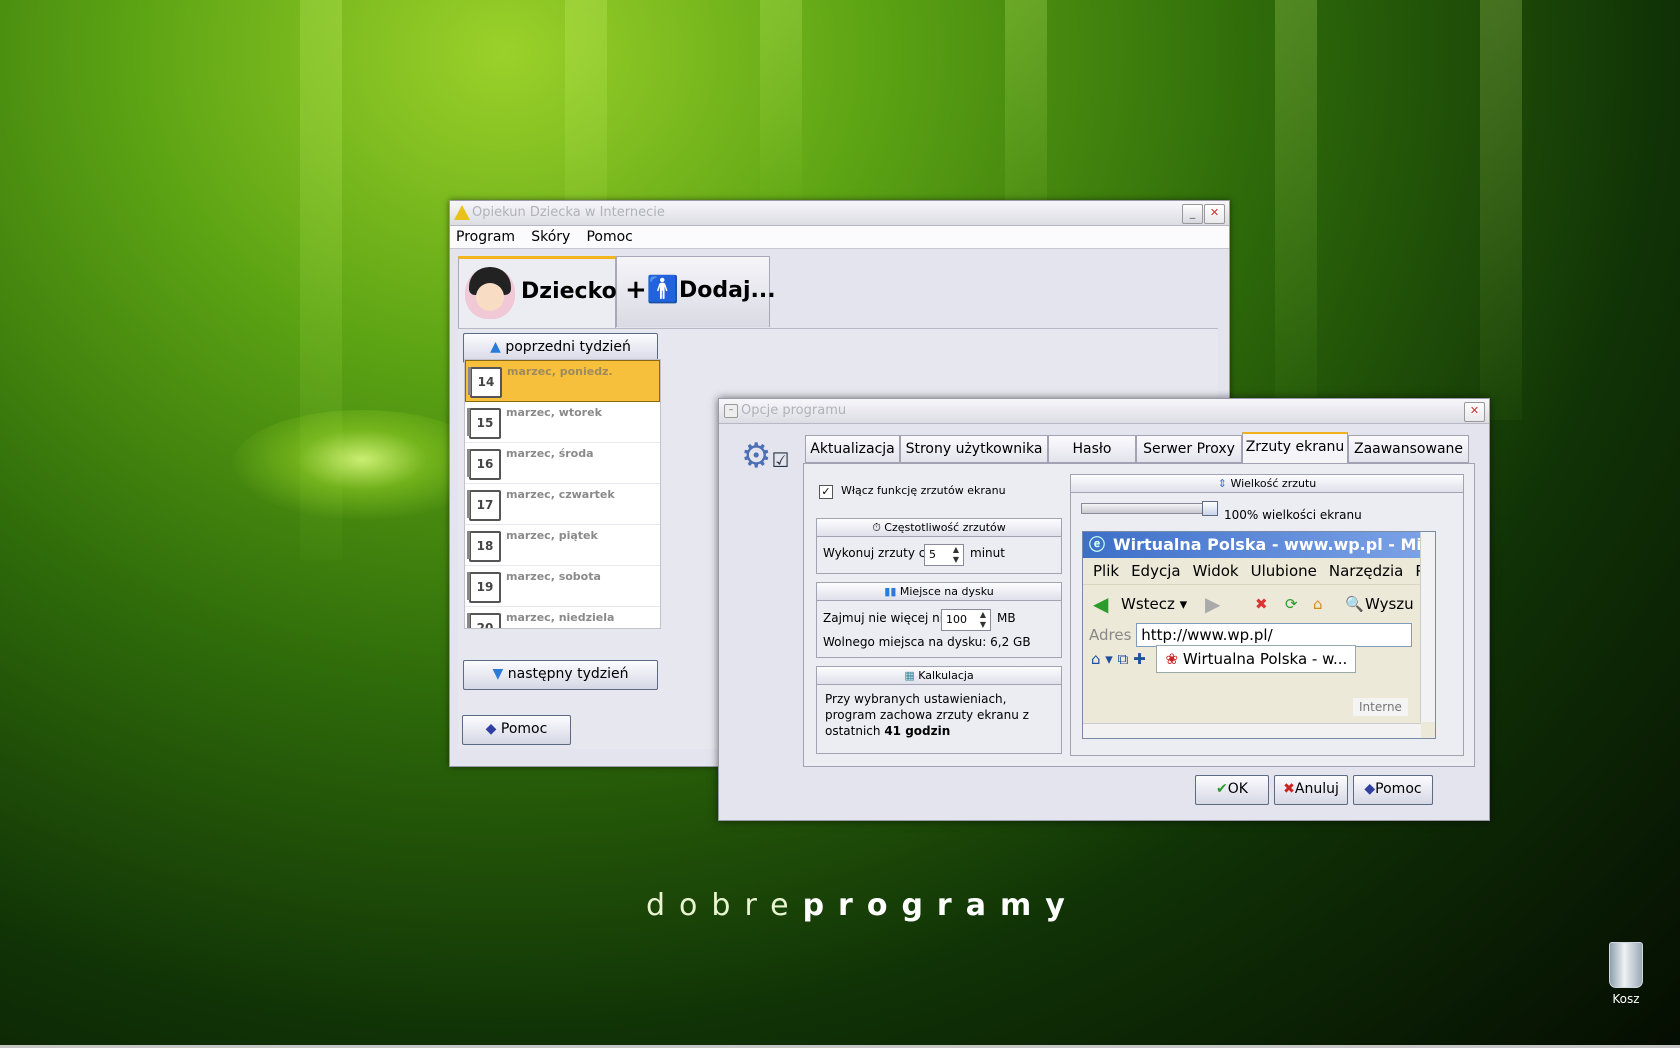 Image resolution: width=1680 pixels, height=1048 pixels. I want to click on menu-skins: Skóry, so click(550, 235).